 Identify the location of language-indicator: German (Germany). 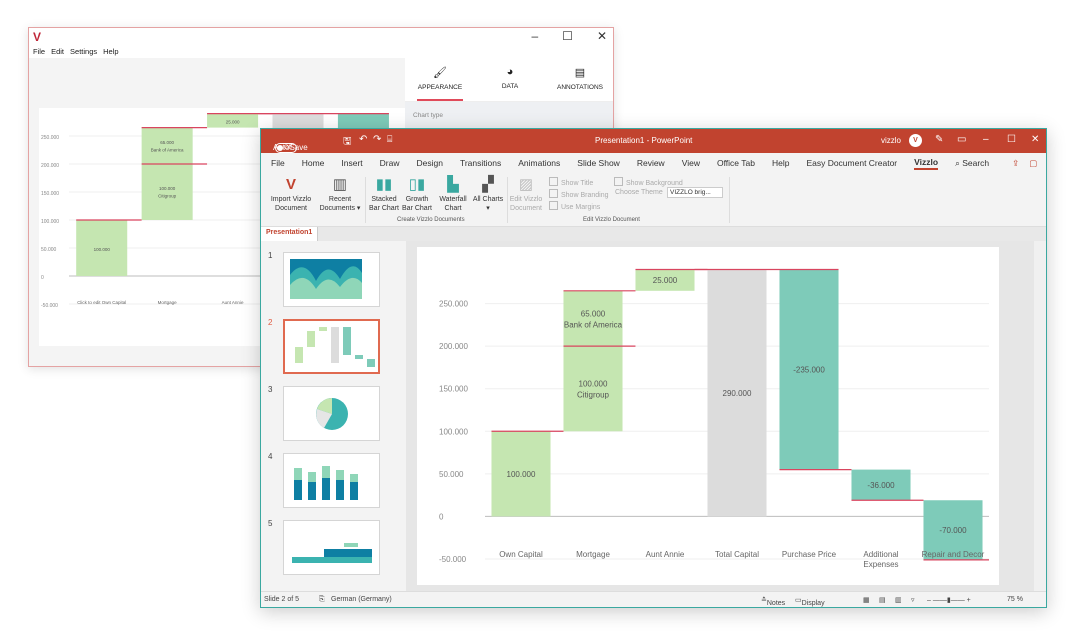
(361, 599).